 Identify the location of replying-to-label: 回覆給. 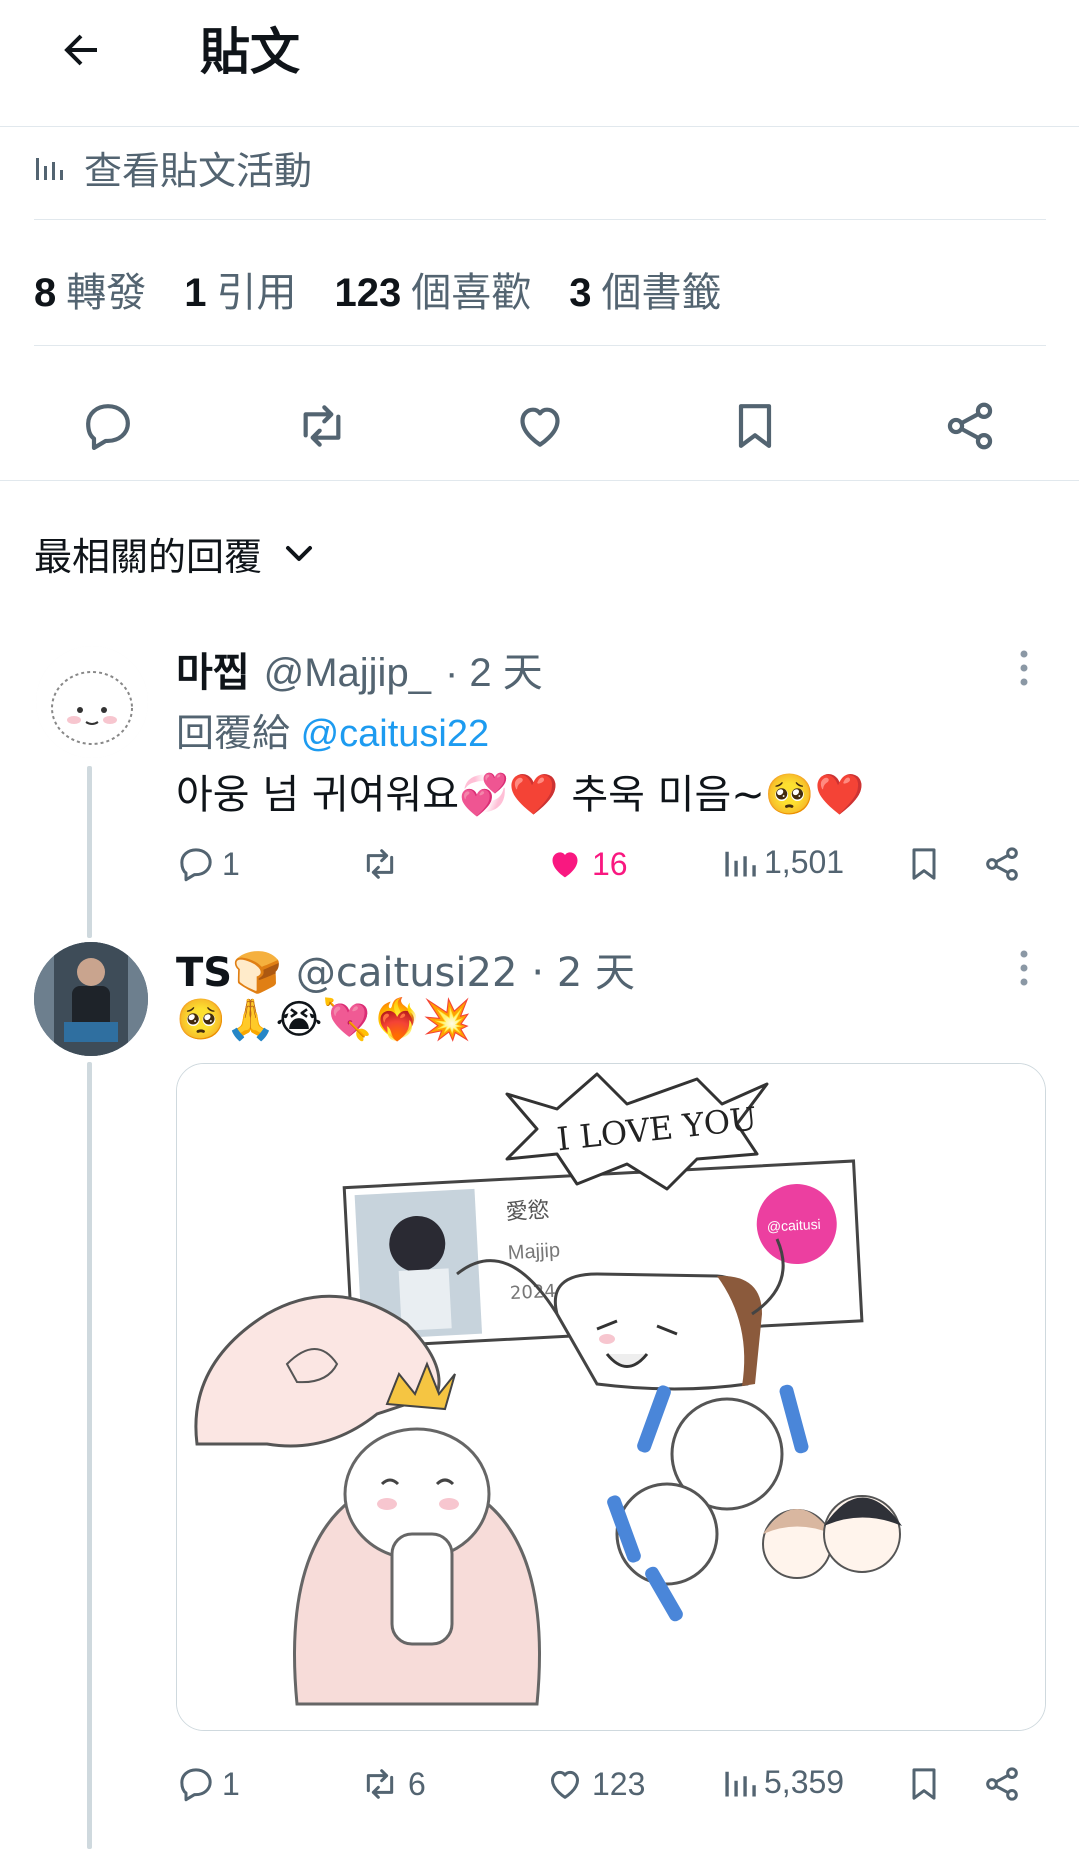
(233, 734).